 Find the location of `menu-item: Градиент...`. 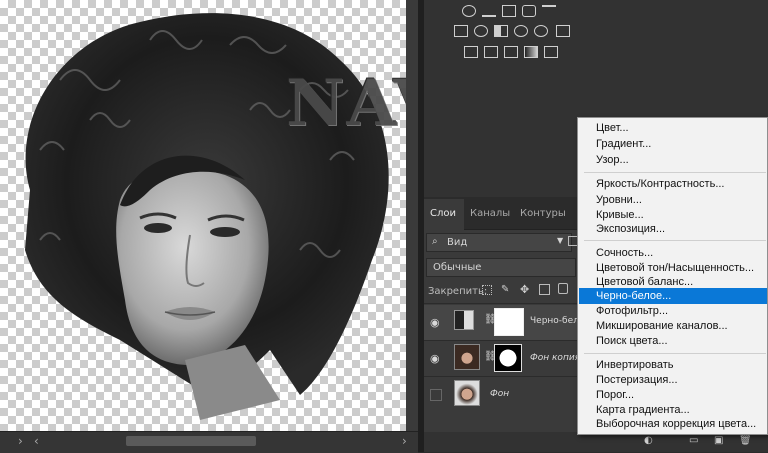

menu-item: Градиент... is located at coordinates (623, 144).